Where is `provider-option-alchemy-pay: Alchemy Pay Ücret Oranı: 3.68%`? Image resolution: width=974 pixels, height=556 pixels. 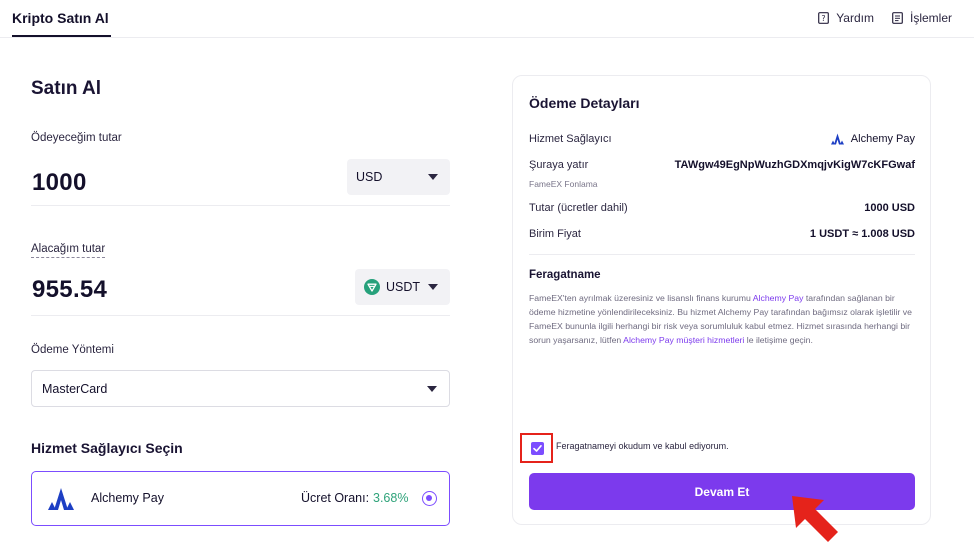 provider-option-alchemy-pay: Alchemy Pay Ücret Oranı: 3.68% is located at coordinates (240, 498).